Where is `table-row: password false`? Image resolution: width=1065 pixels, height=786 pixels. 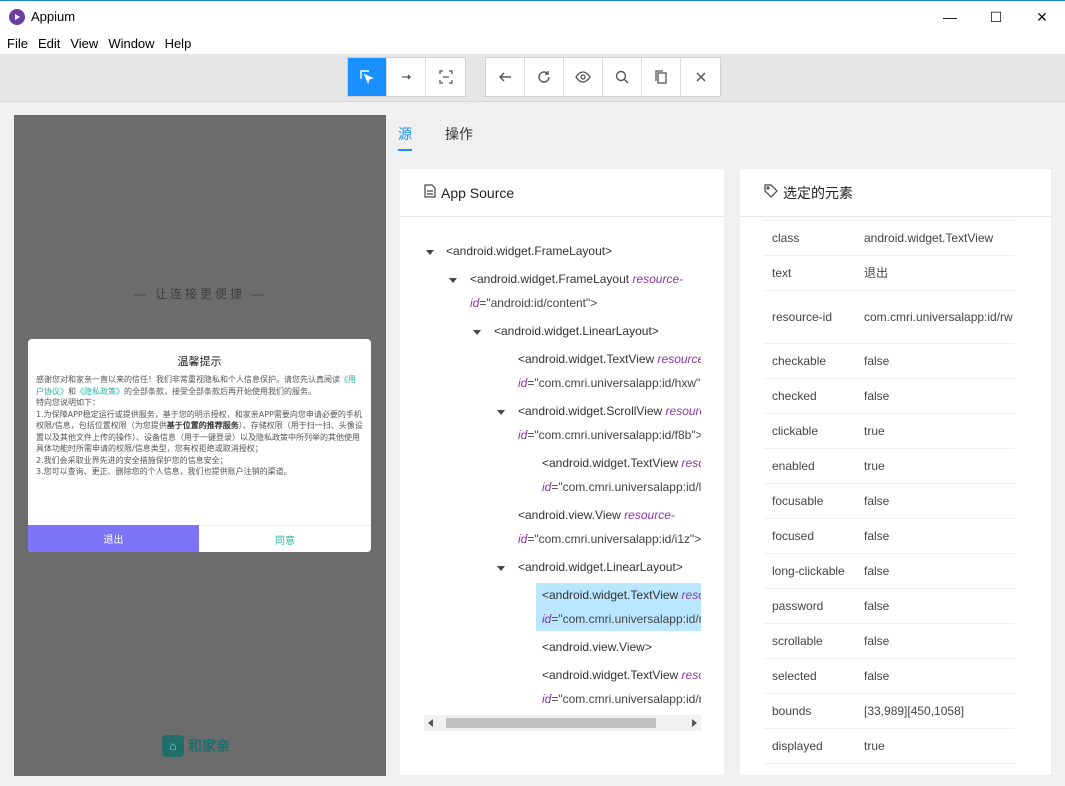 table-row: password false is located at coordinates (889, 606).